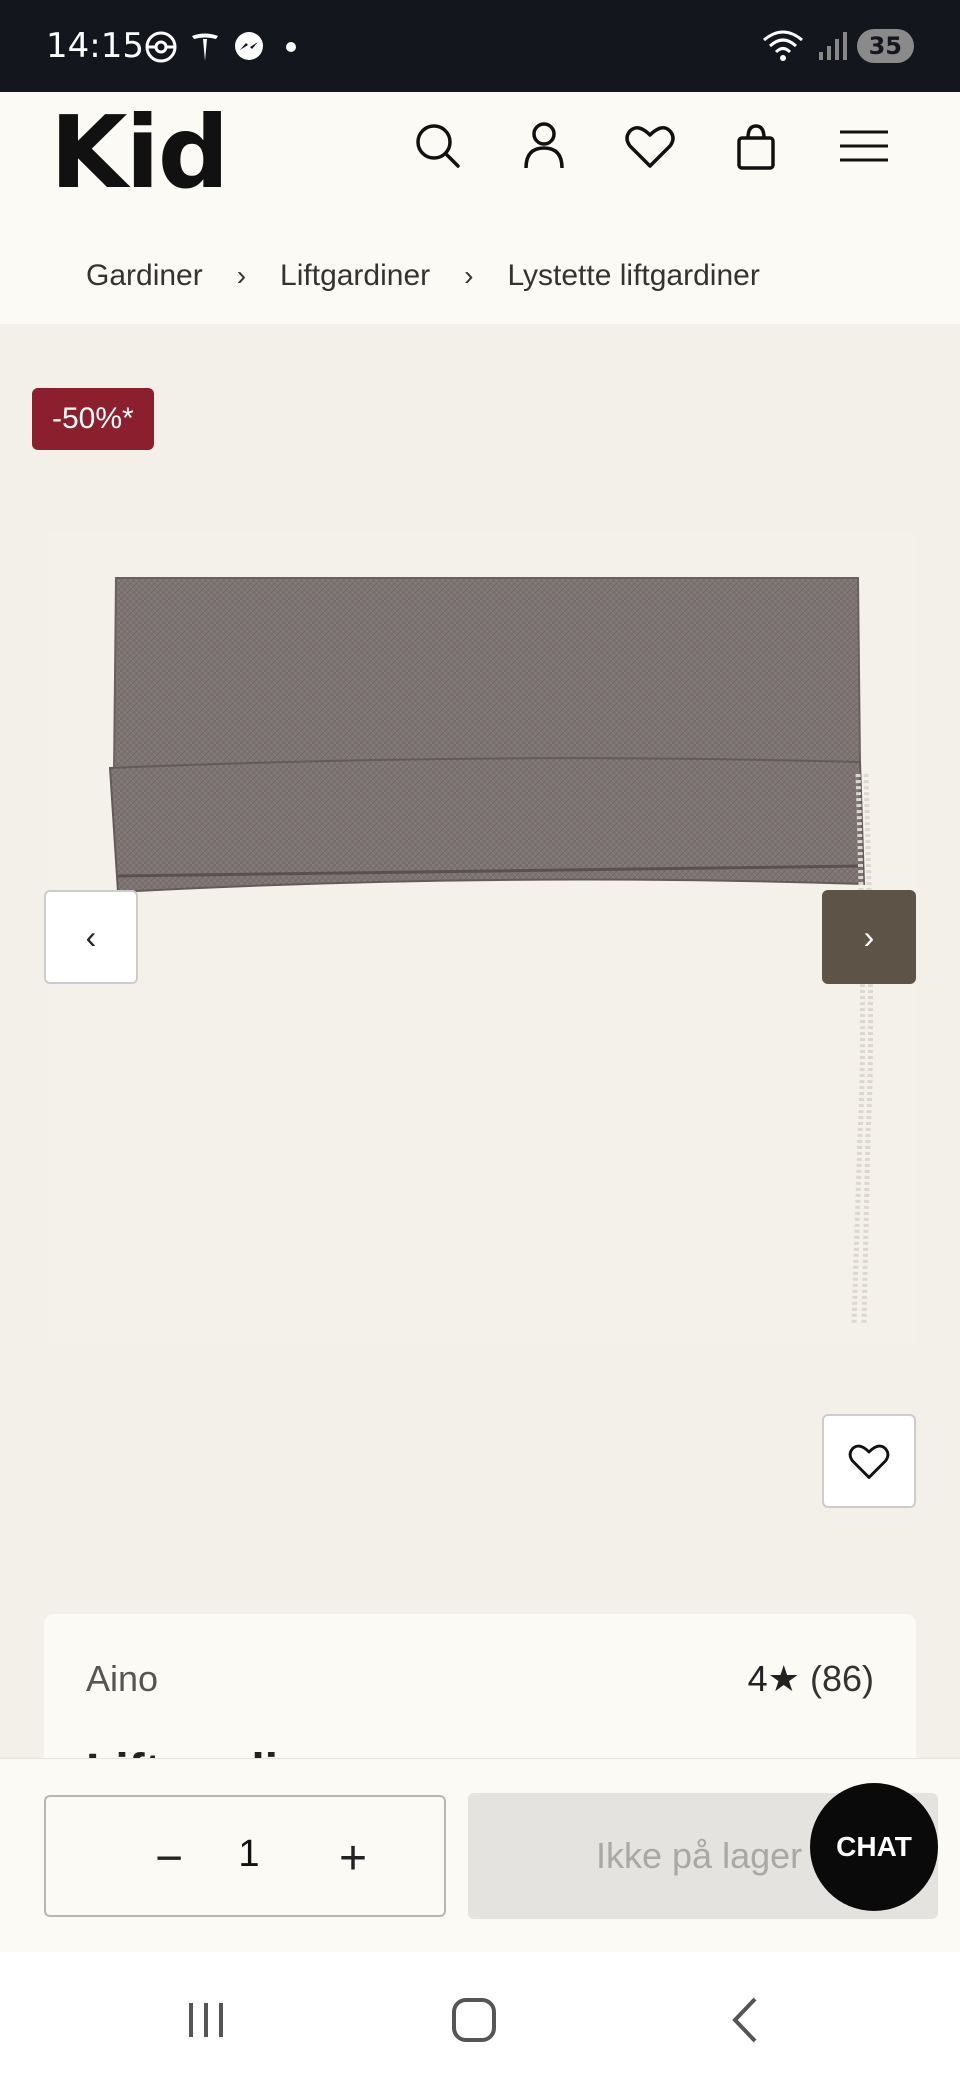 The image size is (960, 2080). What do you see at coordinates (122, 1679) in the screenshot?
I see `product-brand: Aino` at bounding box center [122, 1679].